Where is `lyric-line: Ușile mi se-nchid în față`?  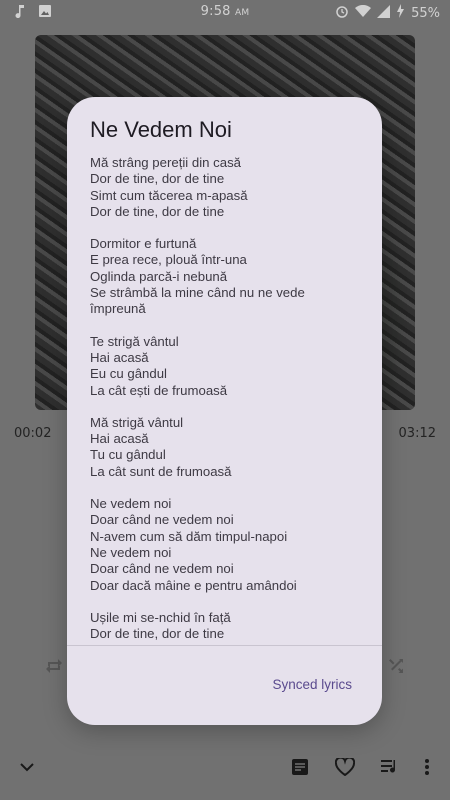
lyric-line: Ușile mi se-nchid în față is located at coordinates (160, 617).